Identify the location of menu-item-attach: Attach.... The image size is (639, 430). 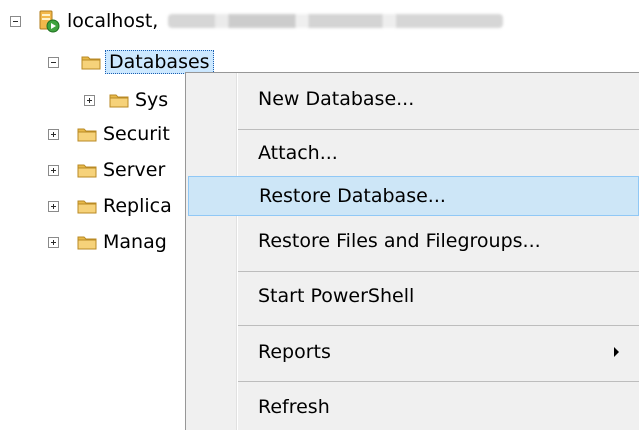
(413, 153).